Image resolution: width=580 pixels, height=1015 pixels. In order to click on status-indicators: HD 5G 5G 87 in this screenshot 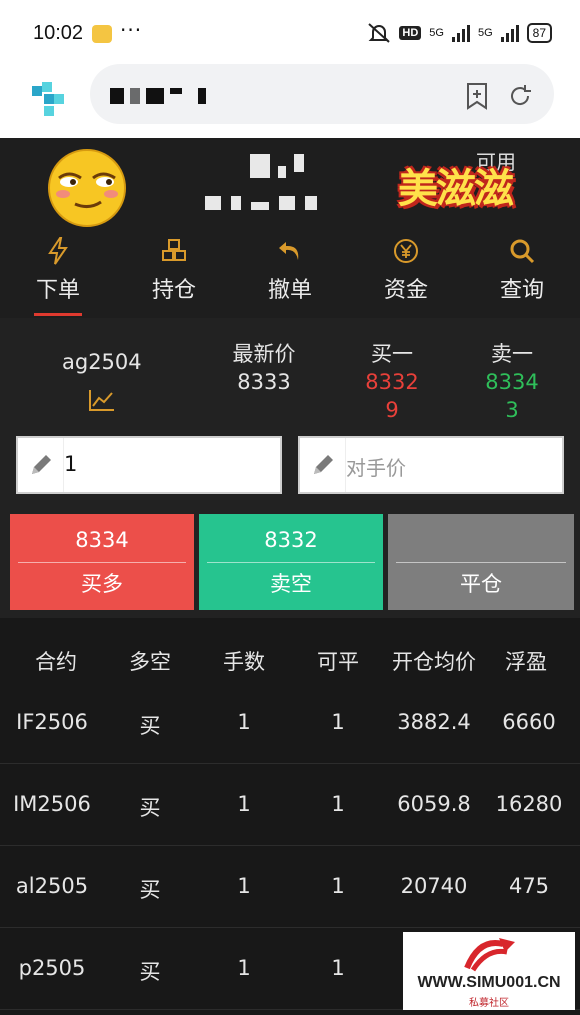, I will do `click(459, 33)`.